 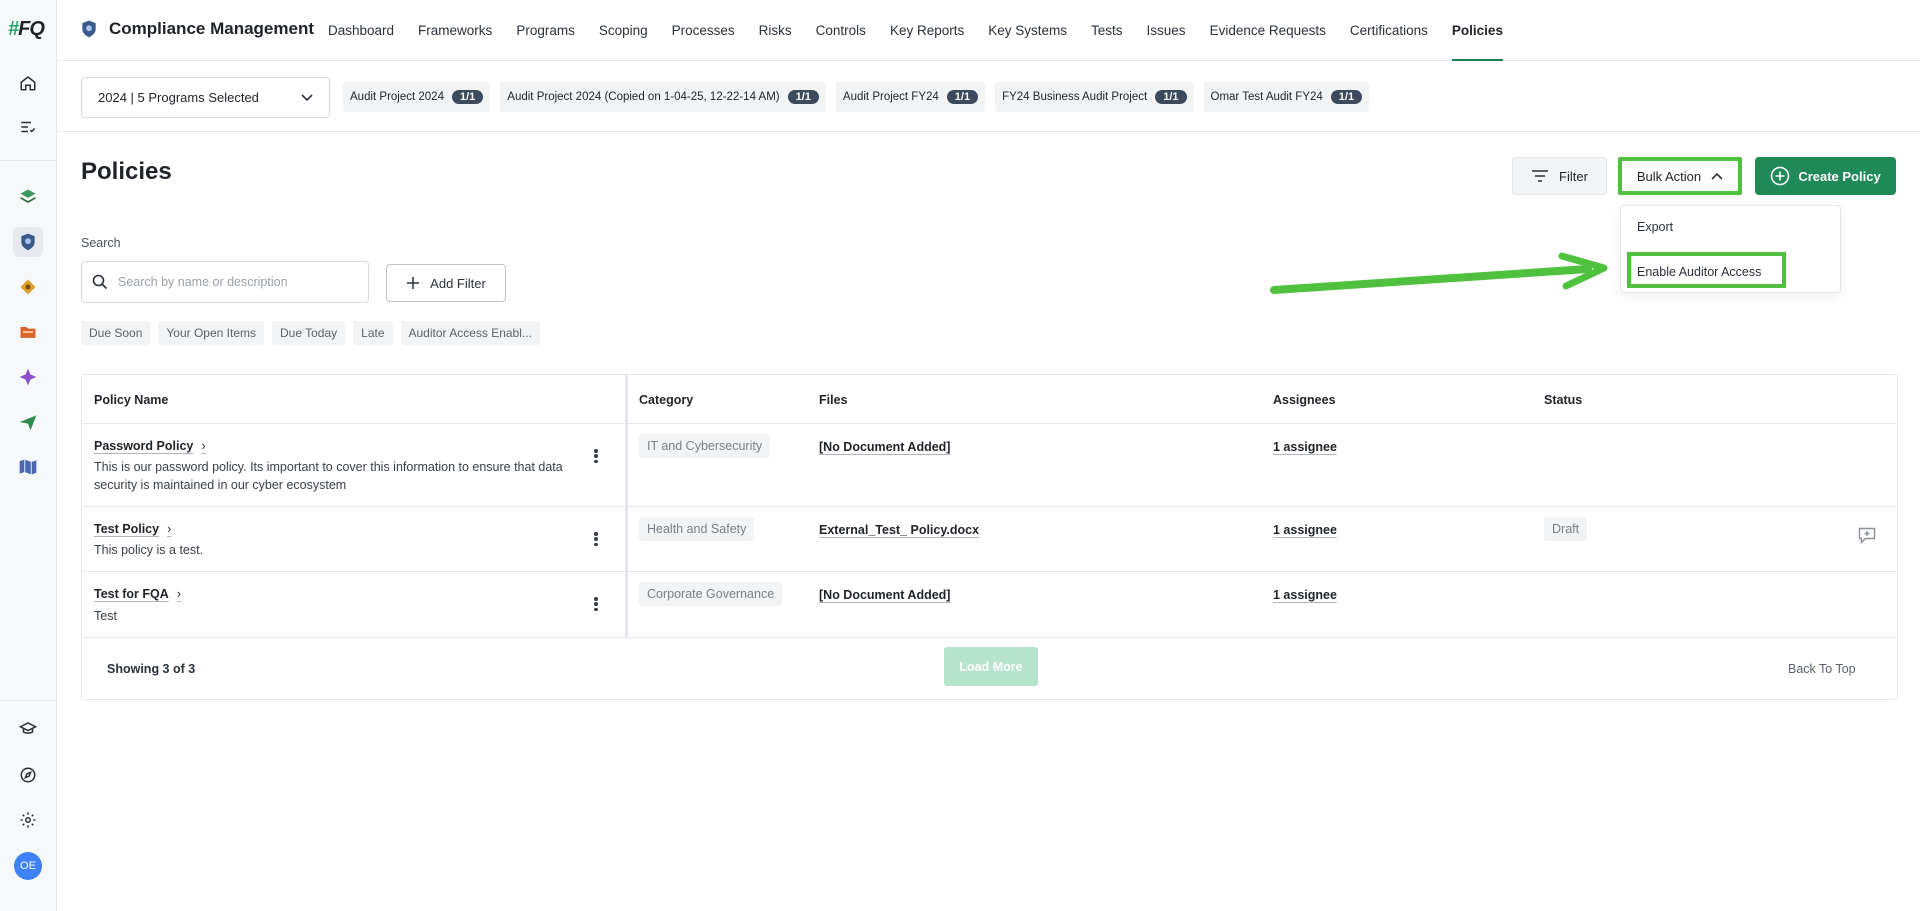 I want to click on tab-processes: Processes, so click(x=703, y=30).